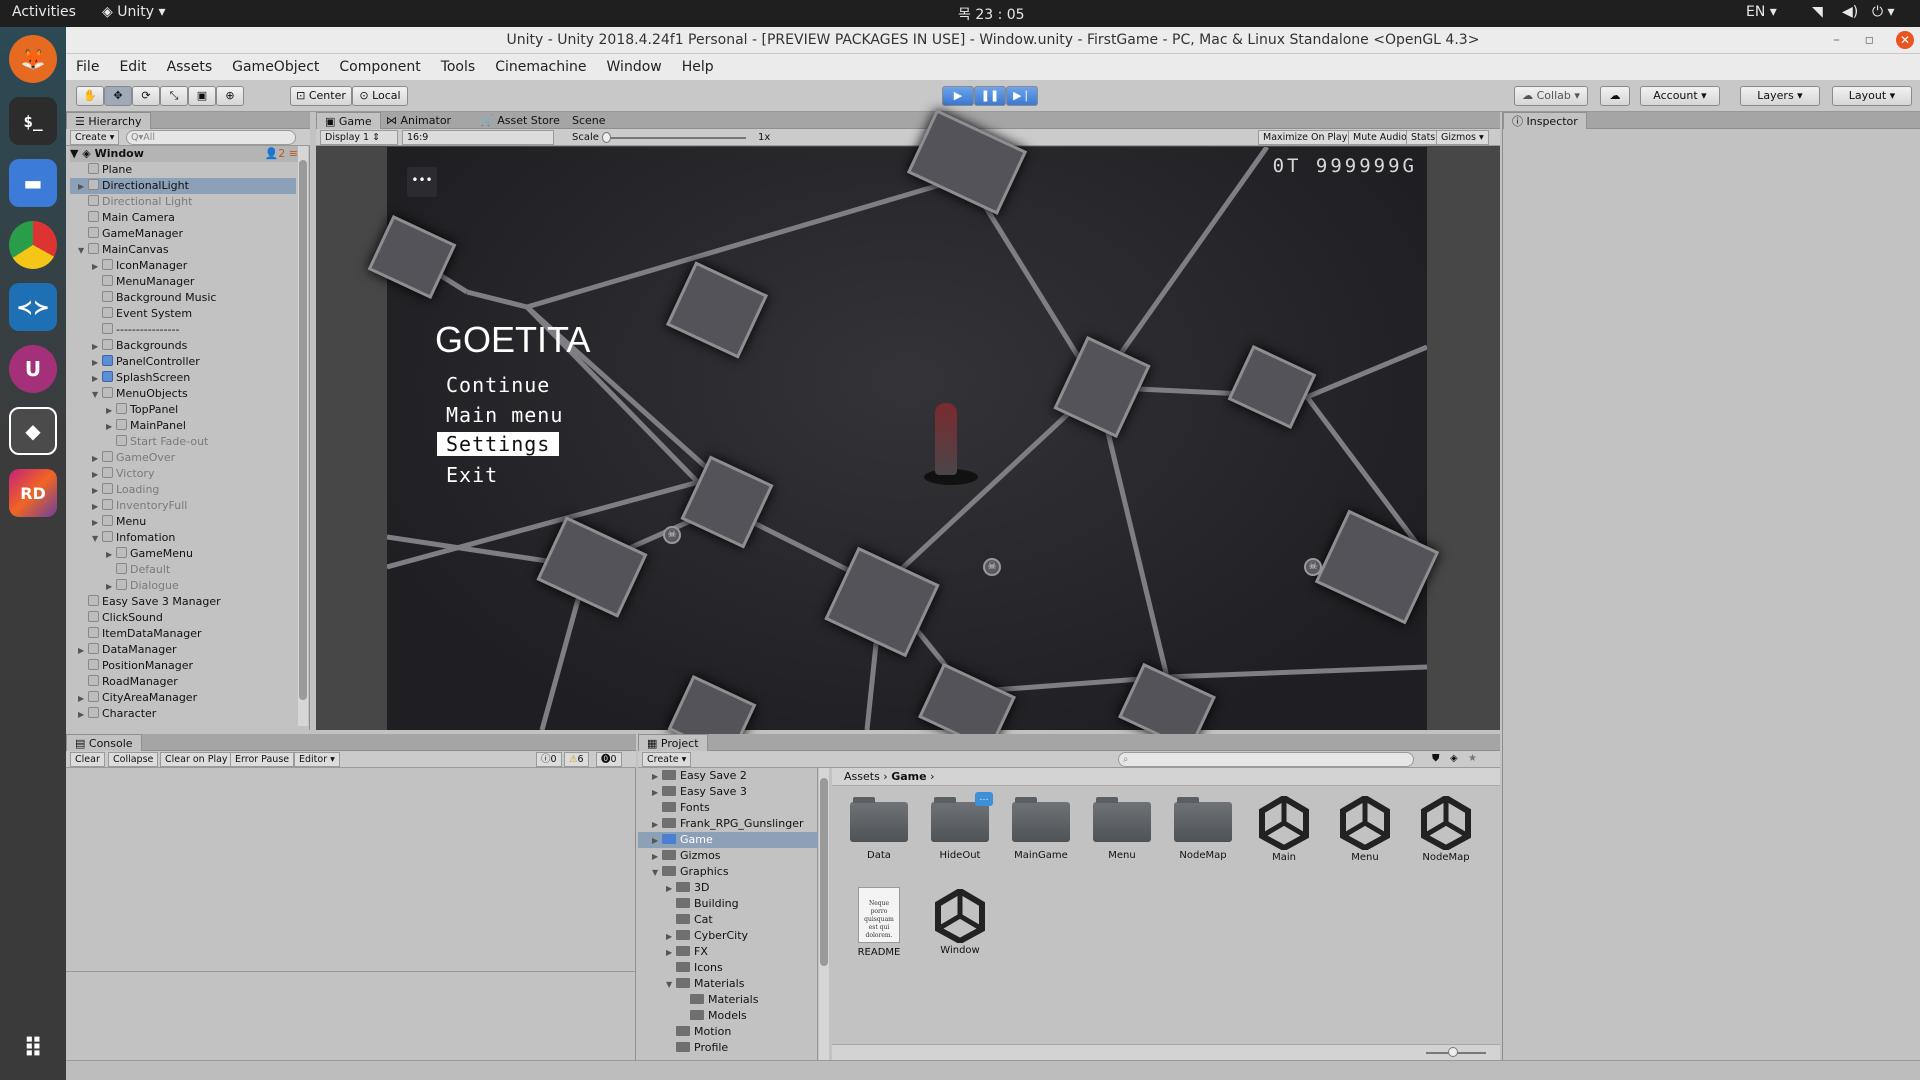 This screenshot has width=1920, height=1080. Describe the element at coordinates (359, 137) in the screenshot. I see `display-select: Display 1 ⇕` at that location.